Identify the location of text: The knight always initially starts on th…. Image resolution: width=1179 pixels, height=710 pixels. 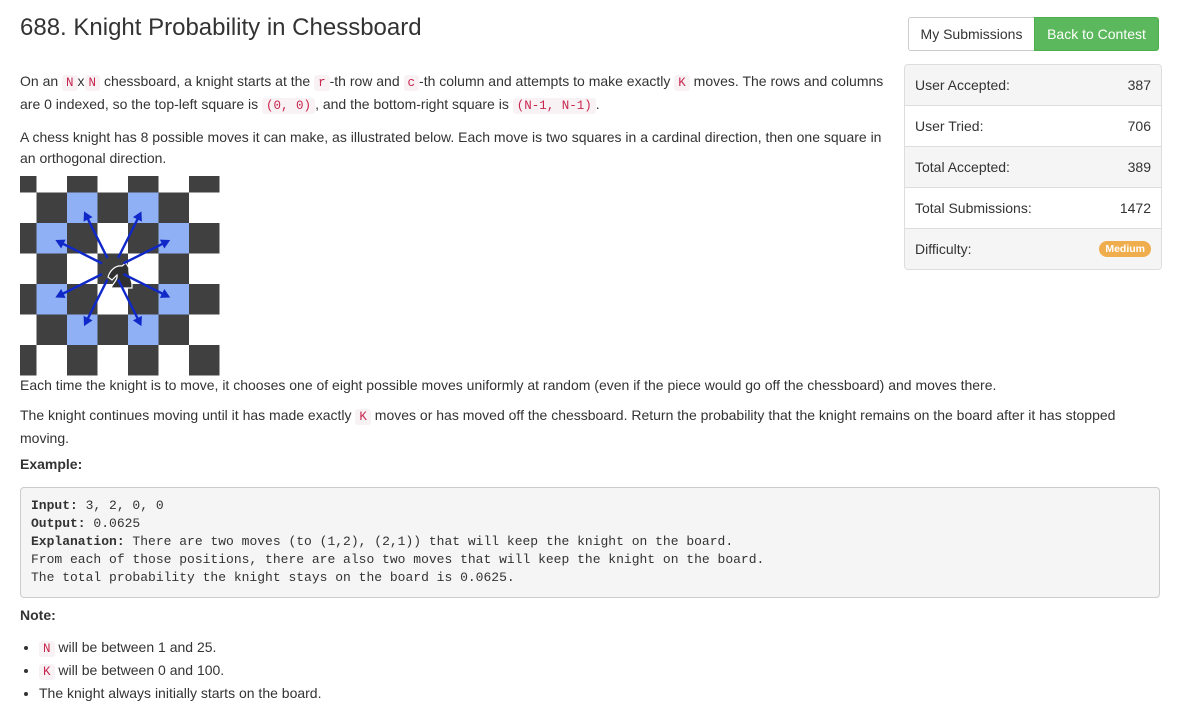
(180, 693).